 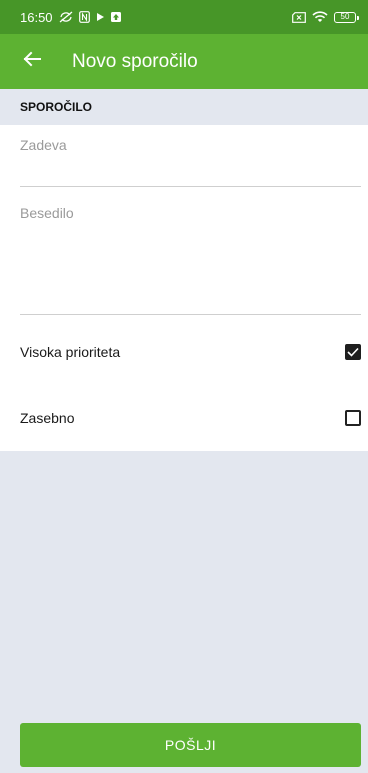 I want to click on checkmark-icon, so click(x=353, y=352).